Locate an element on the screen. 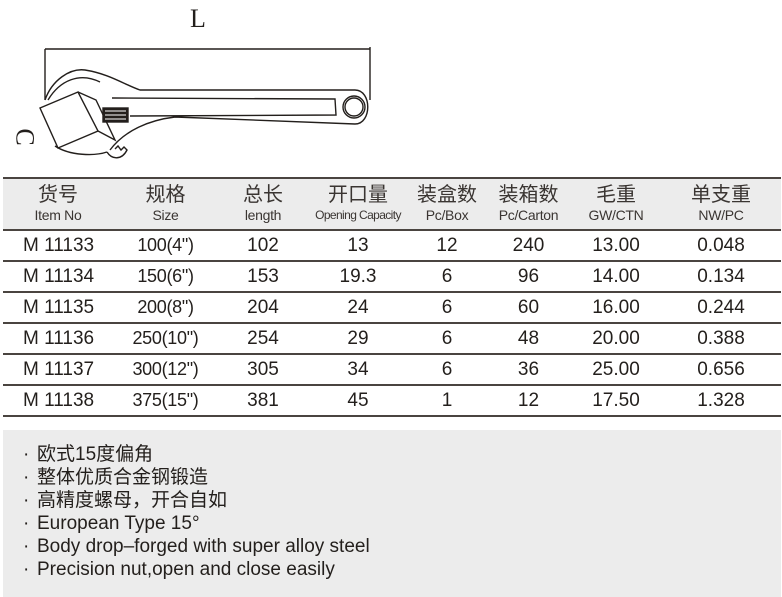 Image resolution: width=782 pixels, height=597 pixels. cell-gw: 17.50 is located at coordinates (616, 401).